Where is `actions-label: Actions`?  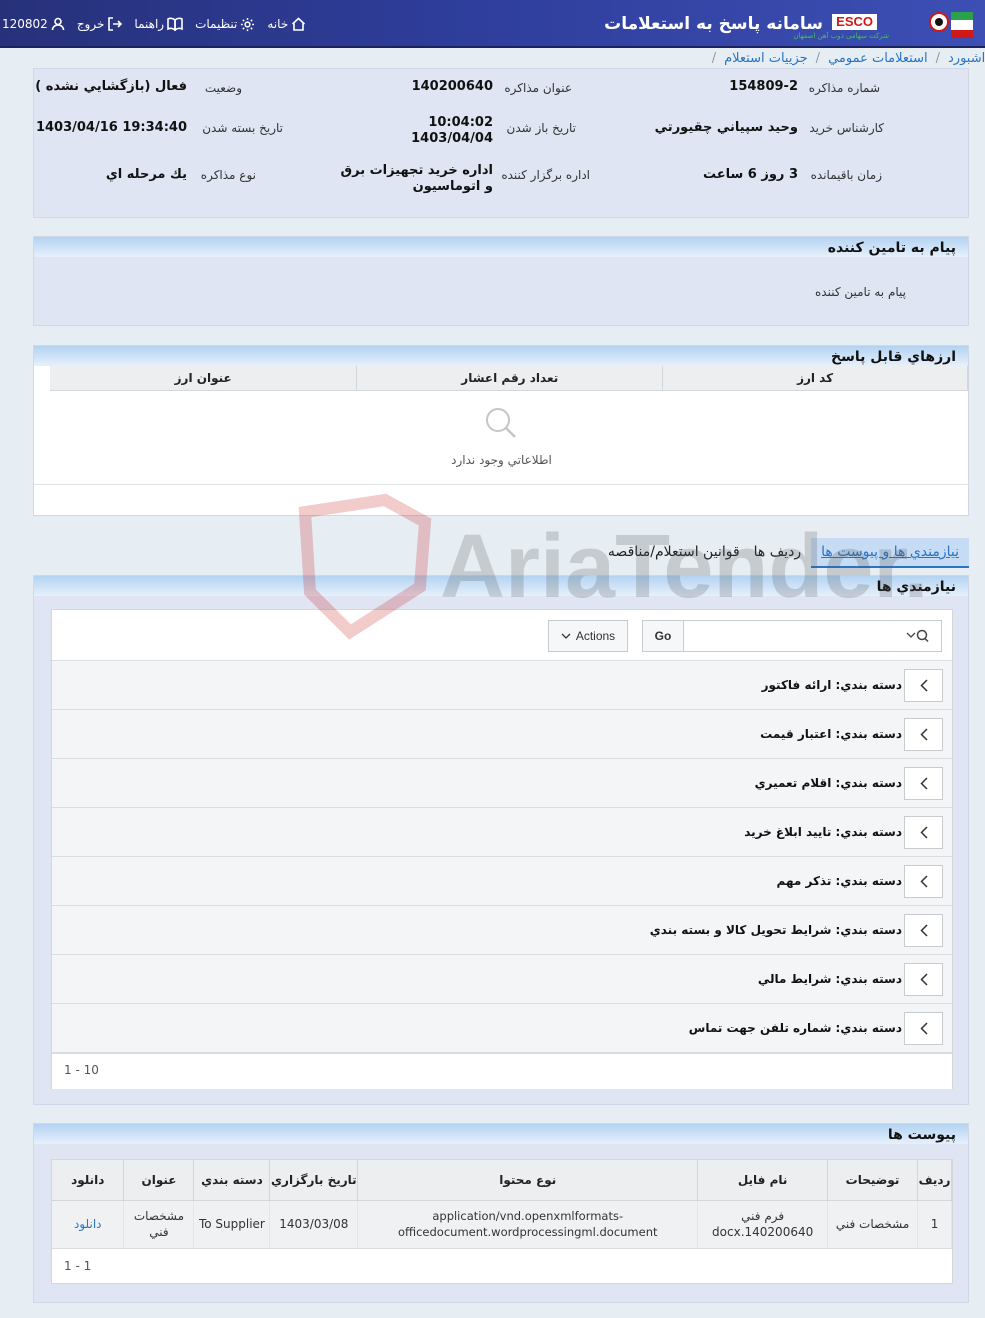 actions-label: Actions is located at coordinates (595, 636).